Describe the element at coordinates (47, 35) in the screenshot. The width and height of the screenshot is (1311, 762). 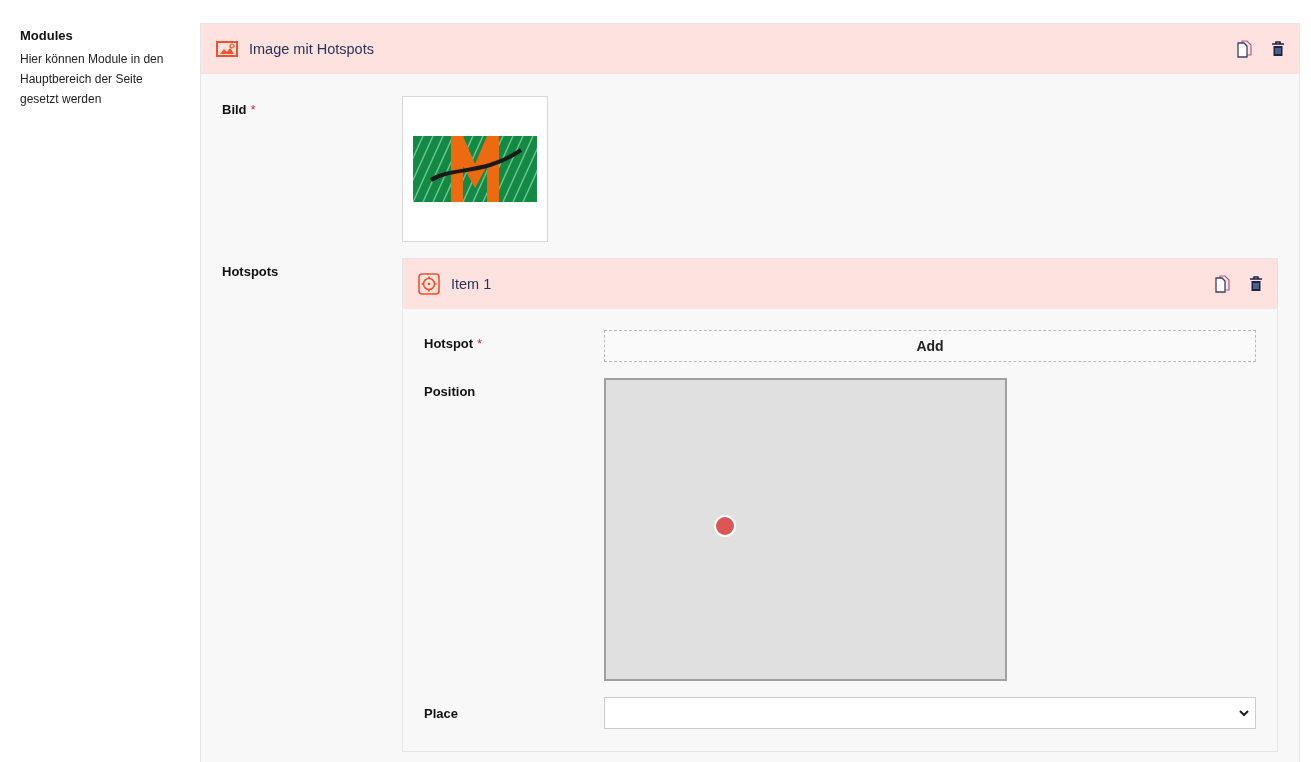
I see `sidebar-title: Modules` at that location.